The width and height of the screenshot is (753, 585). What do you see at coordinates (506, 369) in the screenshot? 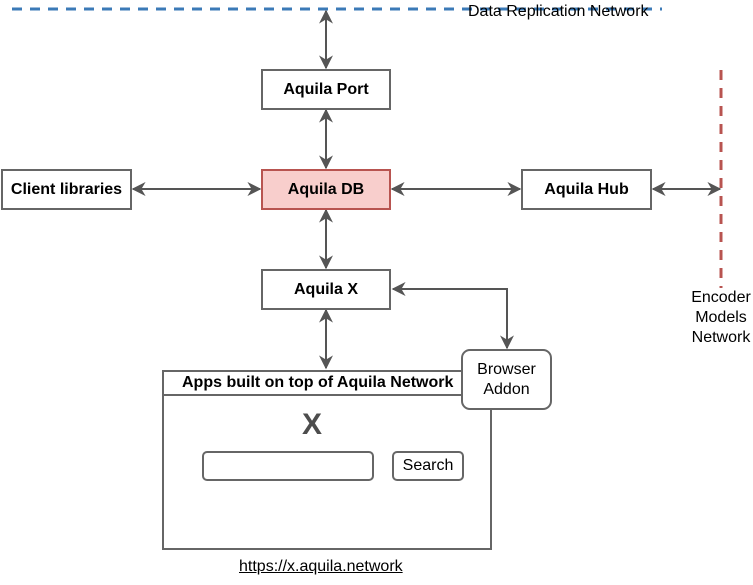
I see `browser-addon-line-1: Browser` at bounding box center [506, 369].